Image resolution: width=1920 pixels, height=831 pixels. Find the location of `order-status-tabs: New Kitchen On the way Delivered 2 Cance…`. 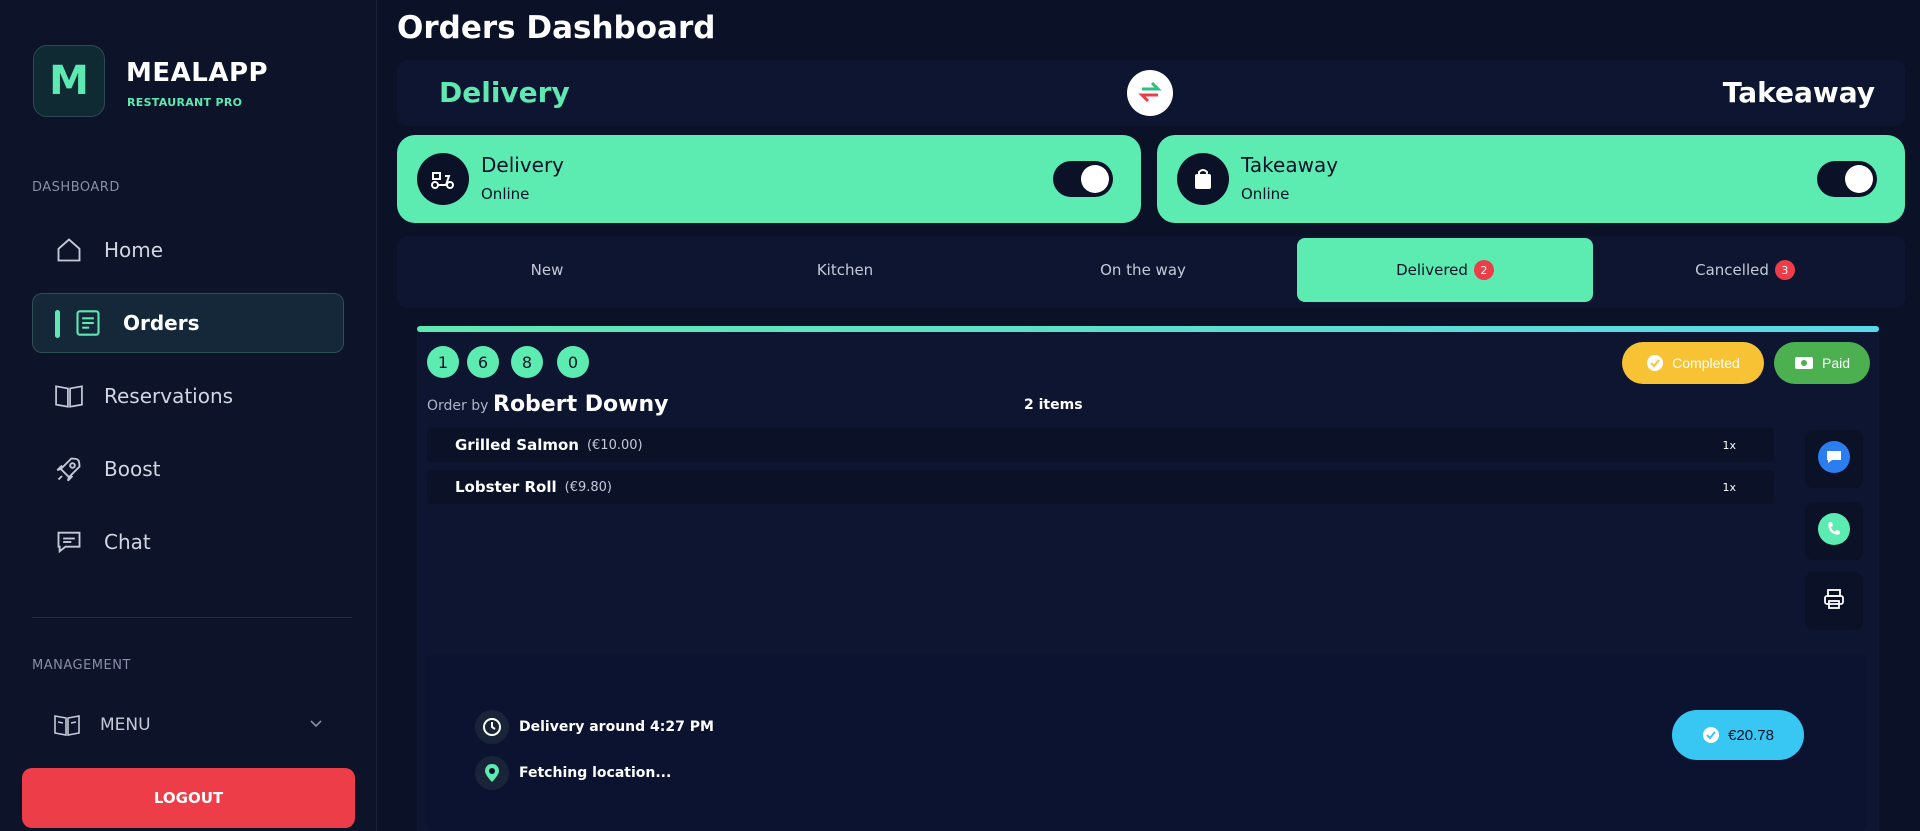

order-status-tabs: New Kitchen On the way Delivered 2 Cance… is located at coordinates (1151, 272).